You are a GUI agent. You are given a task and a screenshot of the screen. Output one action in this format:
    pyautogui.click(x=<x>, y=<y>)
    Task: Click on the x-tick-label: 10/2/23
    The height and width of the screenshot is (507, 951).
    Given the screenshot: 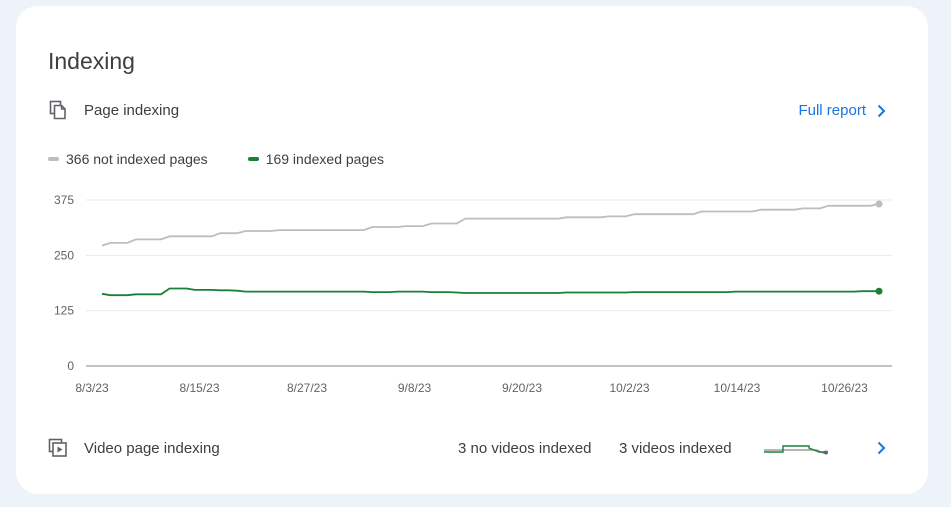 What is the action you would take?
    pyautogui.click(x=629, y=388)
    